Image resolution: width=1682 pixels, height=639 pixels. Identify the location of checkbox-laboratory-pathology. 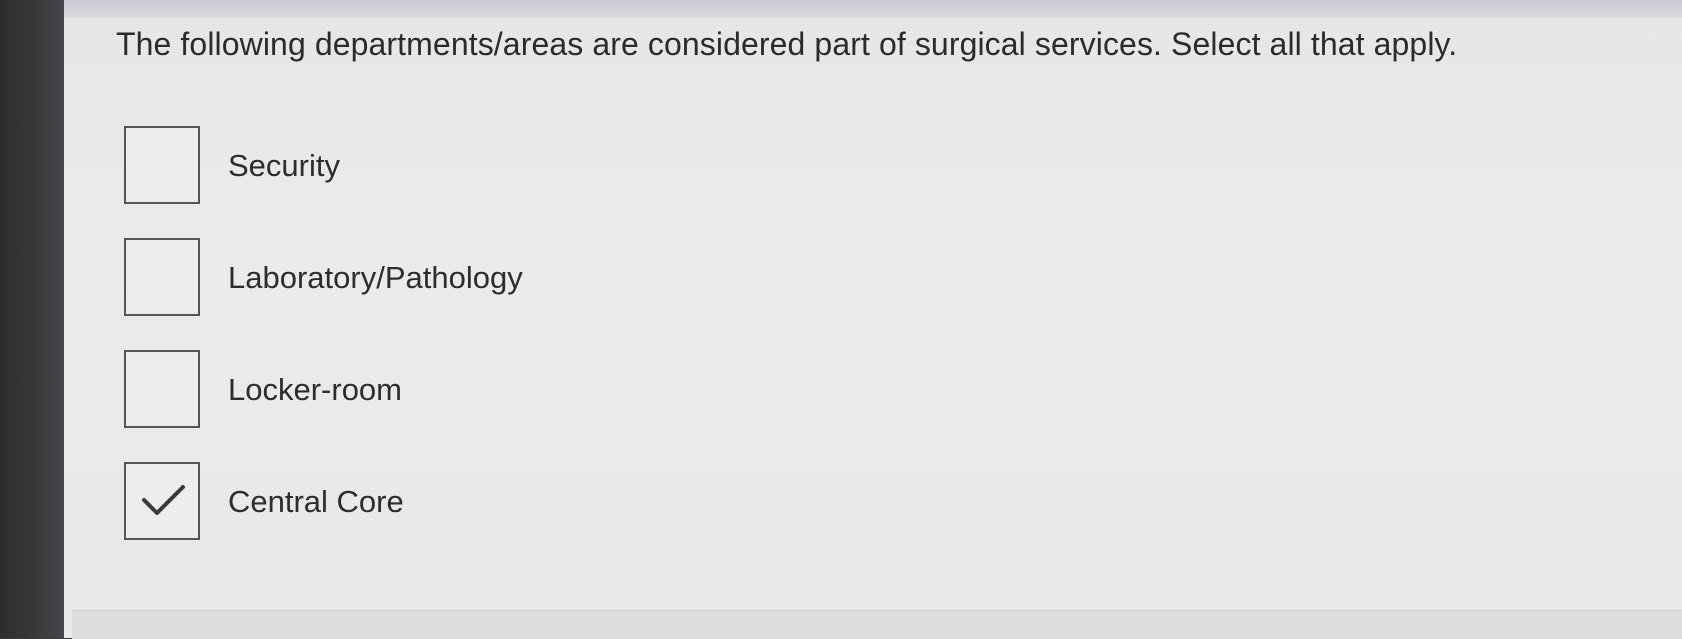
(162, 277).